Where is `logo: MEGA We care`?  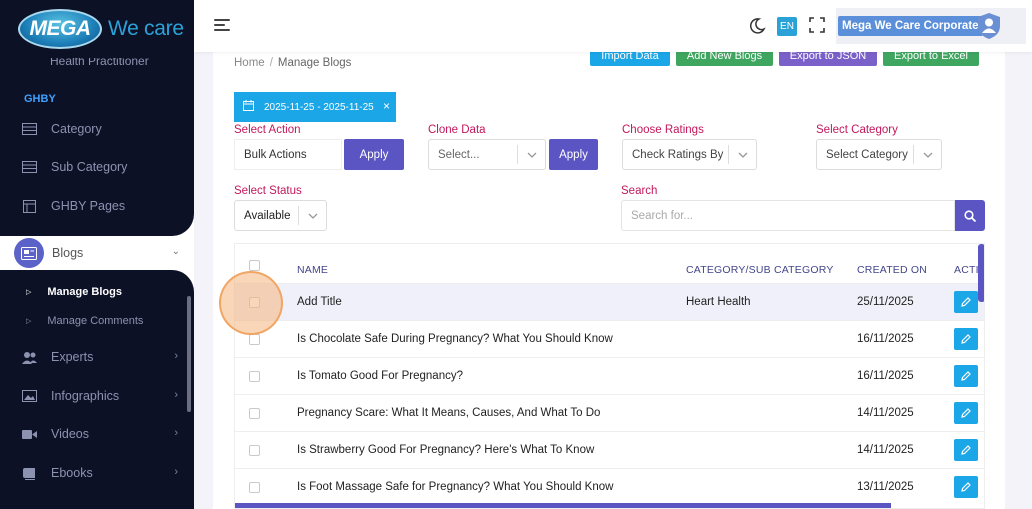 logo: MEGA We care is located at coordinates (97, 29).